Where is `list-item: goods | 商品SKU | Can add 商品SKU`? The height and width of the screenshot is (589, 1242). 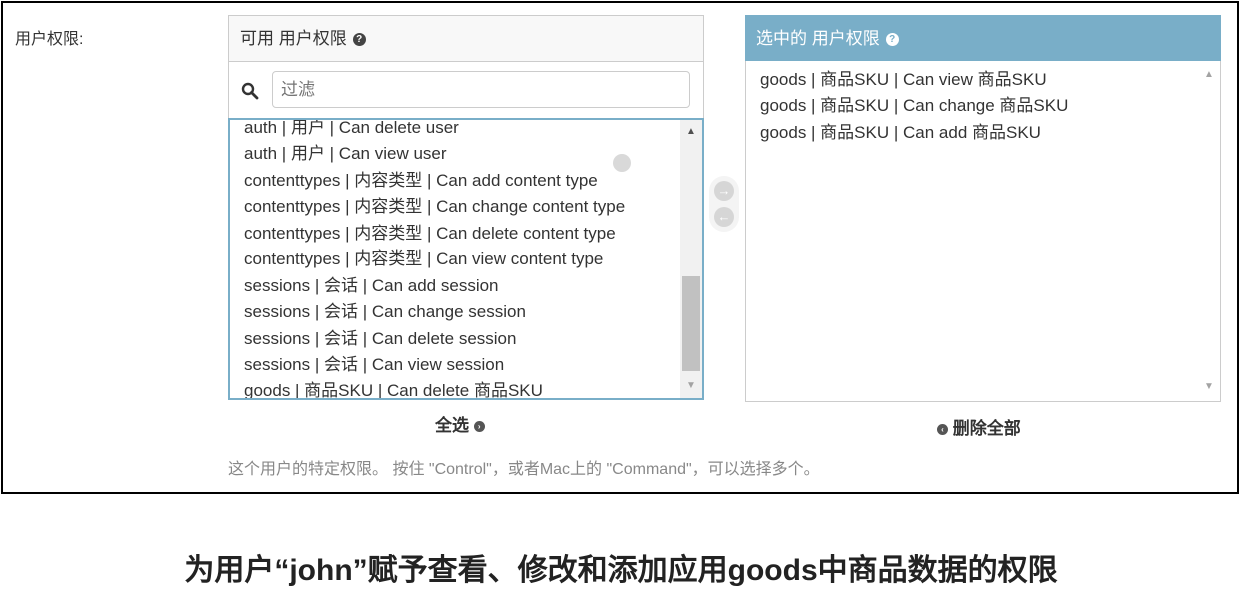 list-item: goods | 商品SKU | Can add 商品SKU is located at coordinates (900, 130).